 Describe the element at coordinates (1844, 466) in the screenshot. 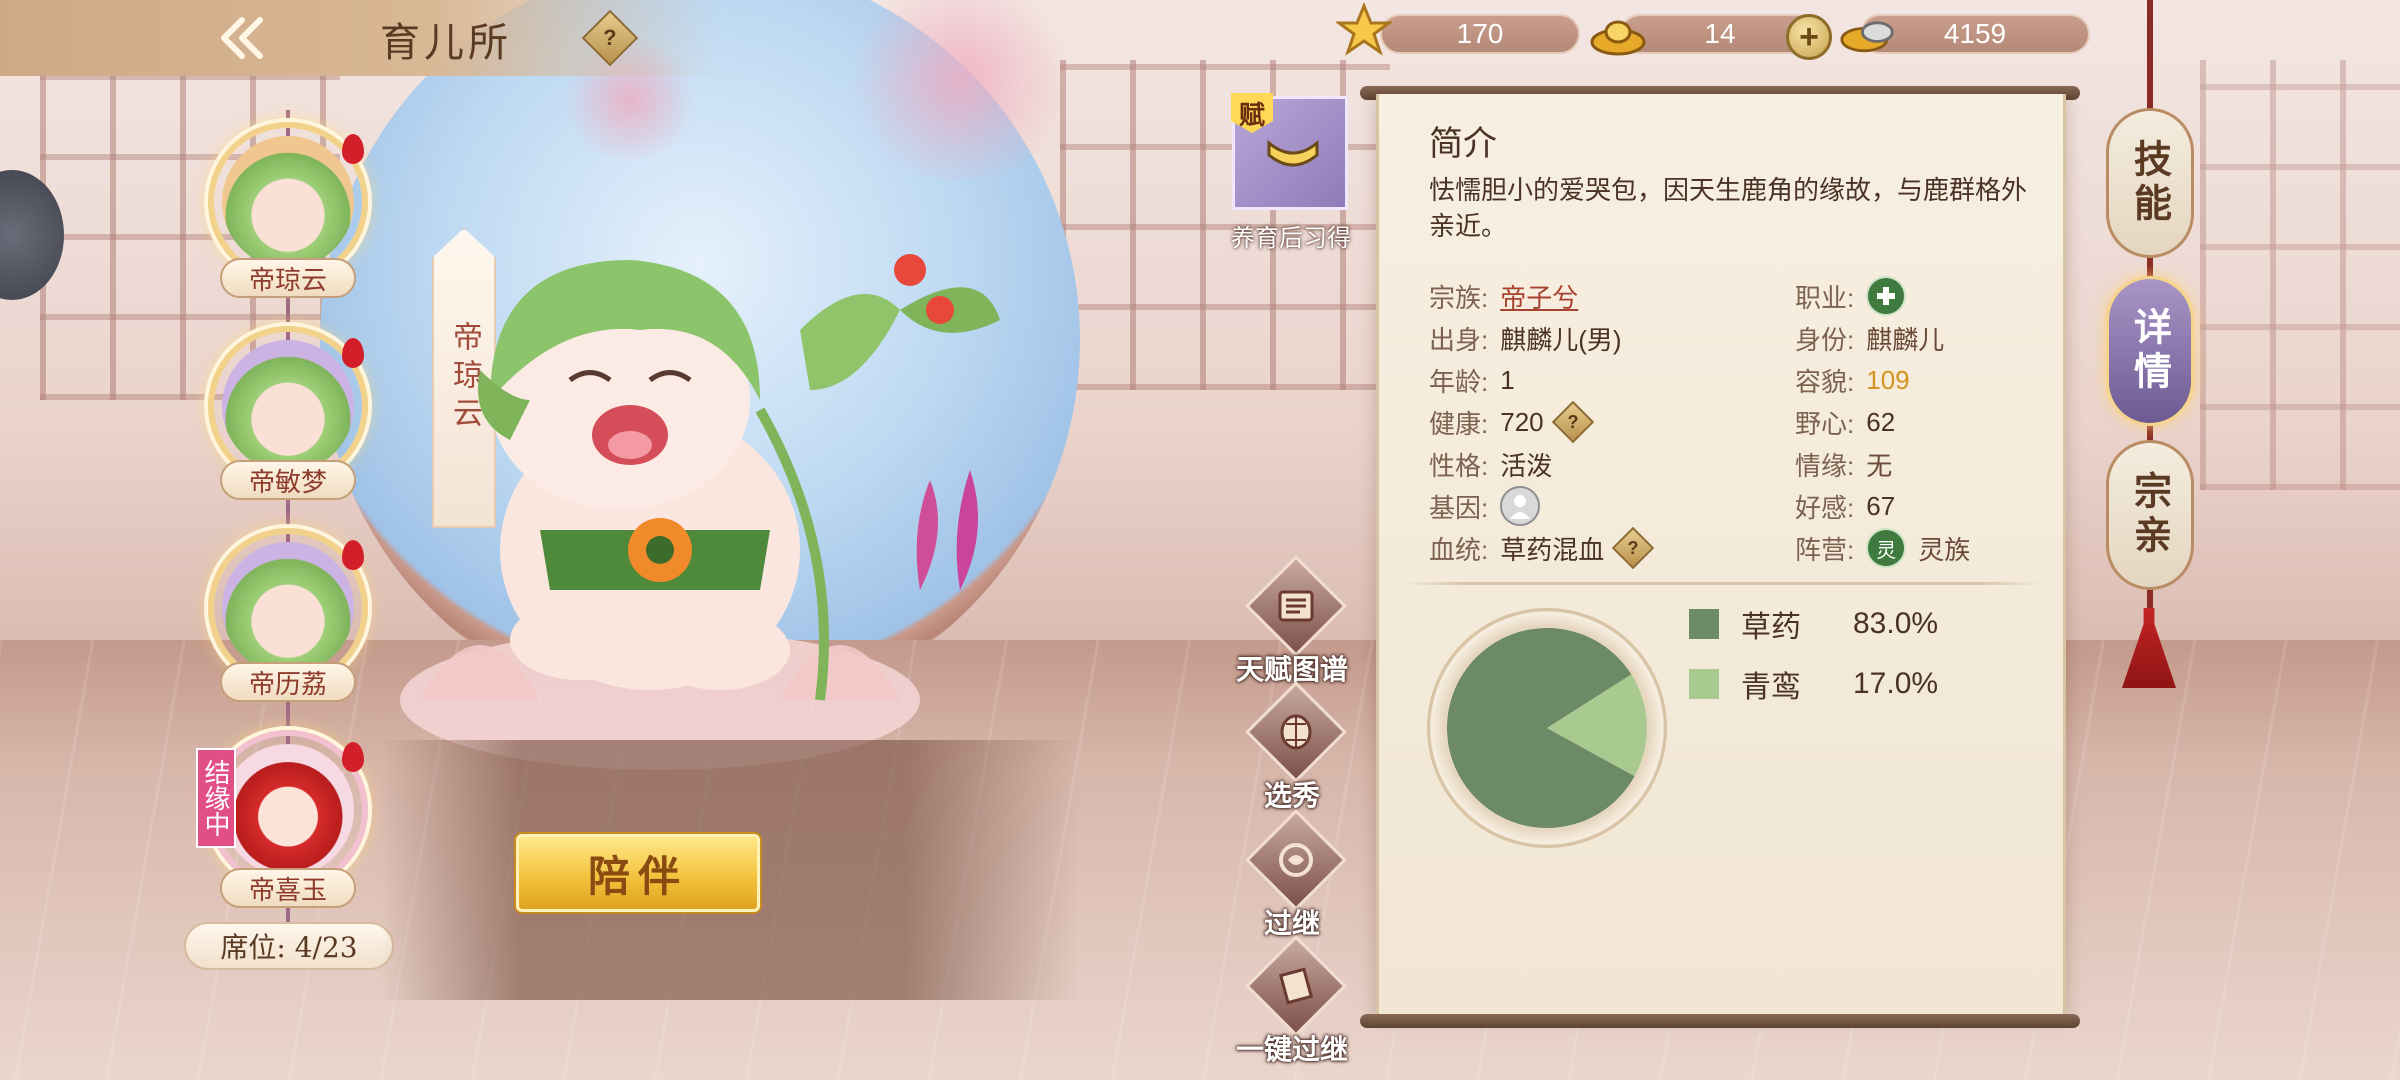

I see `field-emotion: 情缘: 无` at that location.